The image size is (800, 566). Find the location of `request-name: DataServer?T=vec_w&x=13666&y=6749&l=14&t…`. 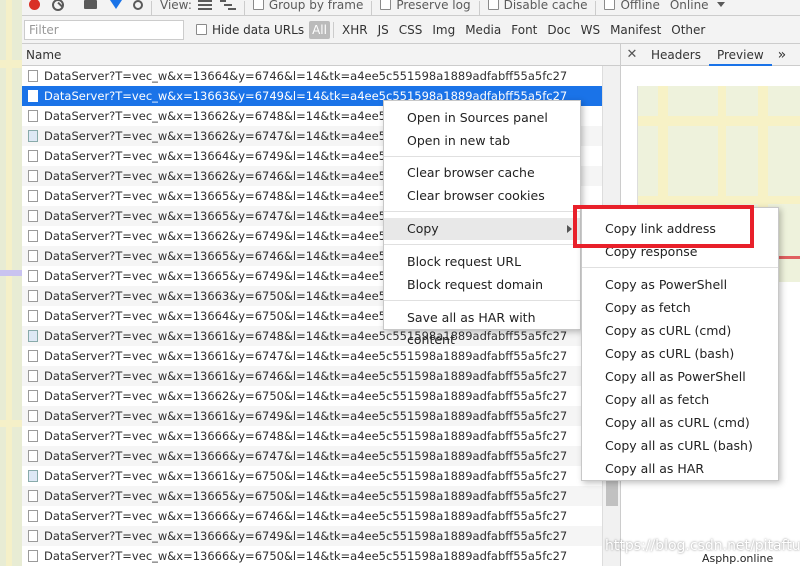

request-name: DataServer?T=vec_w&x=13666&y=6749&l=14&t… is located at coordinates (306, 536).